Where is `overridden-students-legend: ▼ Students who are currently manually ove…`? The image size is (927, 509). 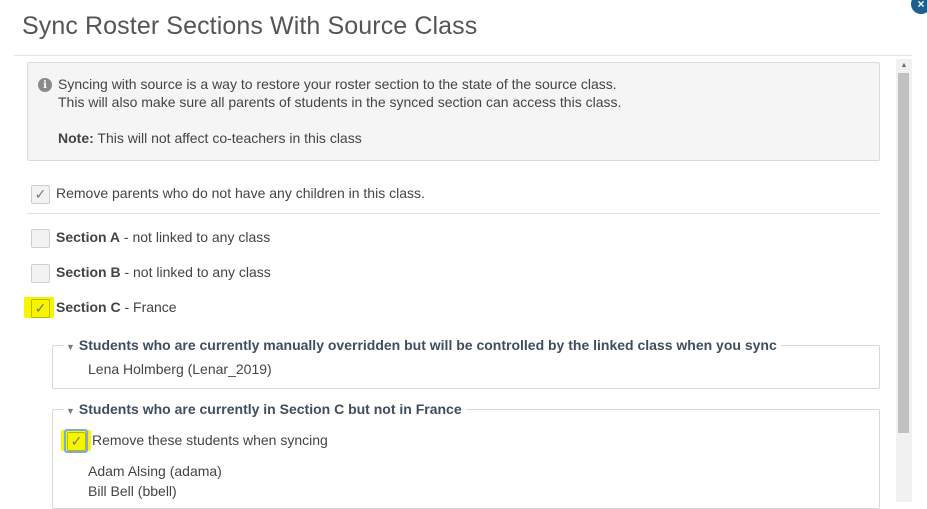 overridden-students-legend: ▼ Students who are currently manually ove… is located at coordinates (422, 345).